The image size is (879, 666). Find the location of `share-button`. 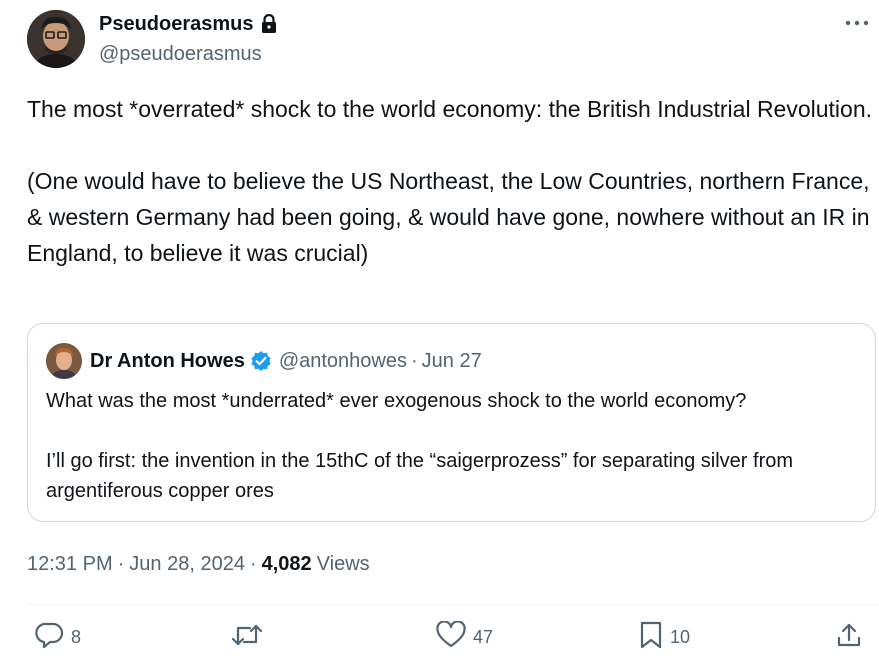

share-button is located at coordinates (849, 637).